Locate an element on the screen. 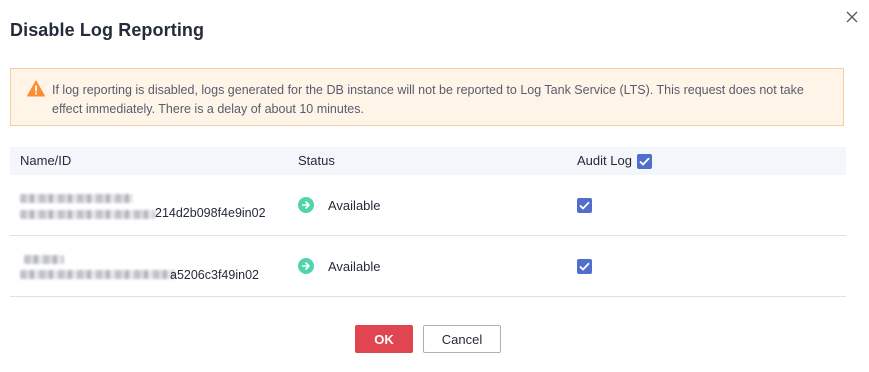 This screenshot has height=372, width=869. cancel-button: Cancel is located at coordinates (462, 339).